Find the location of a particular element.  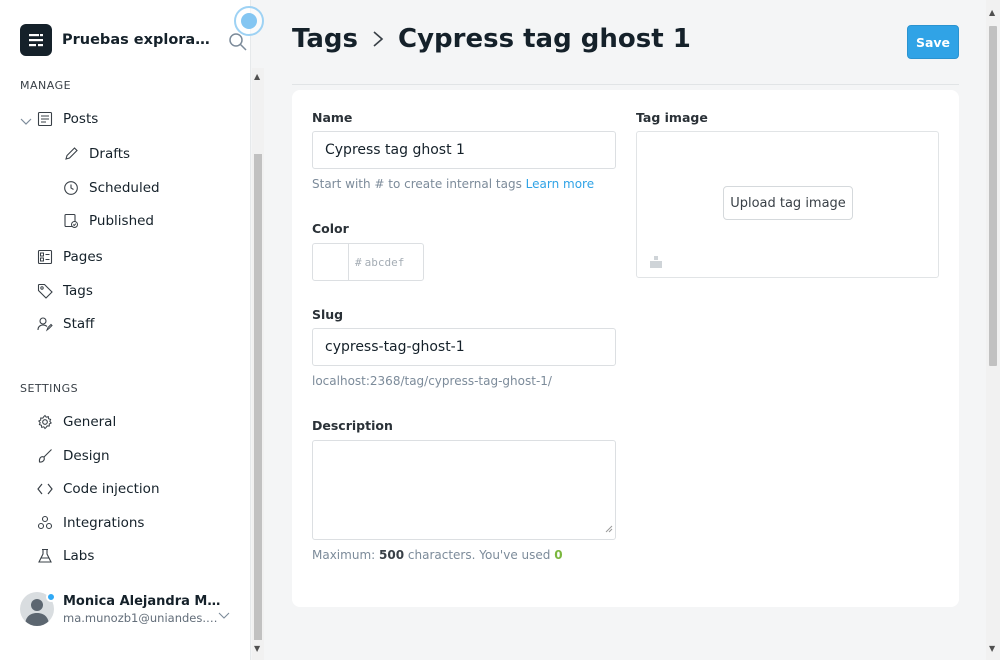

image-placeholder-icon is located at coordinates (656, 263).